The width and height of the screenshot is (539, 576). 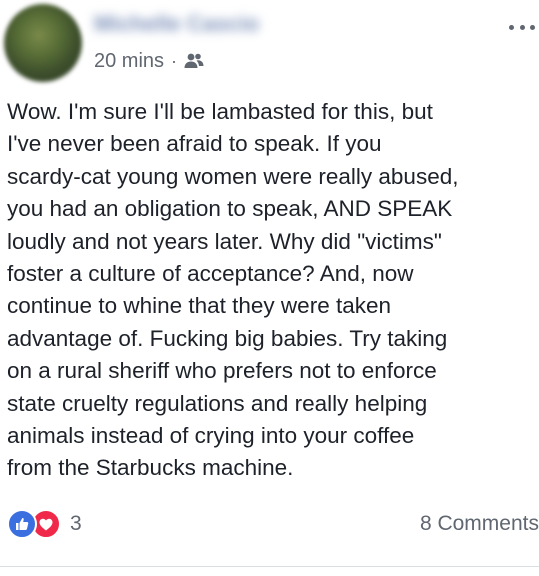 I want to click on friends-icon, so click(x=194, y=61).